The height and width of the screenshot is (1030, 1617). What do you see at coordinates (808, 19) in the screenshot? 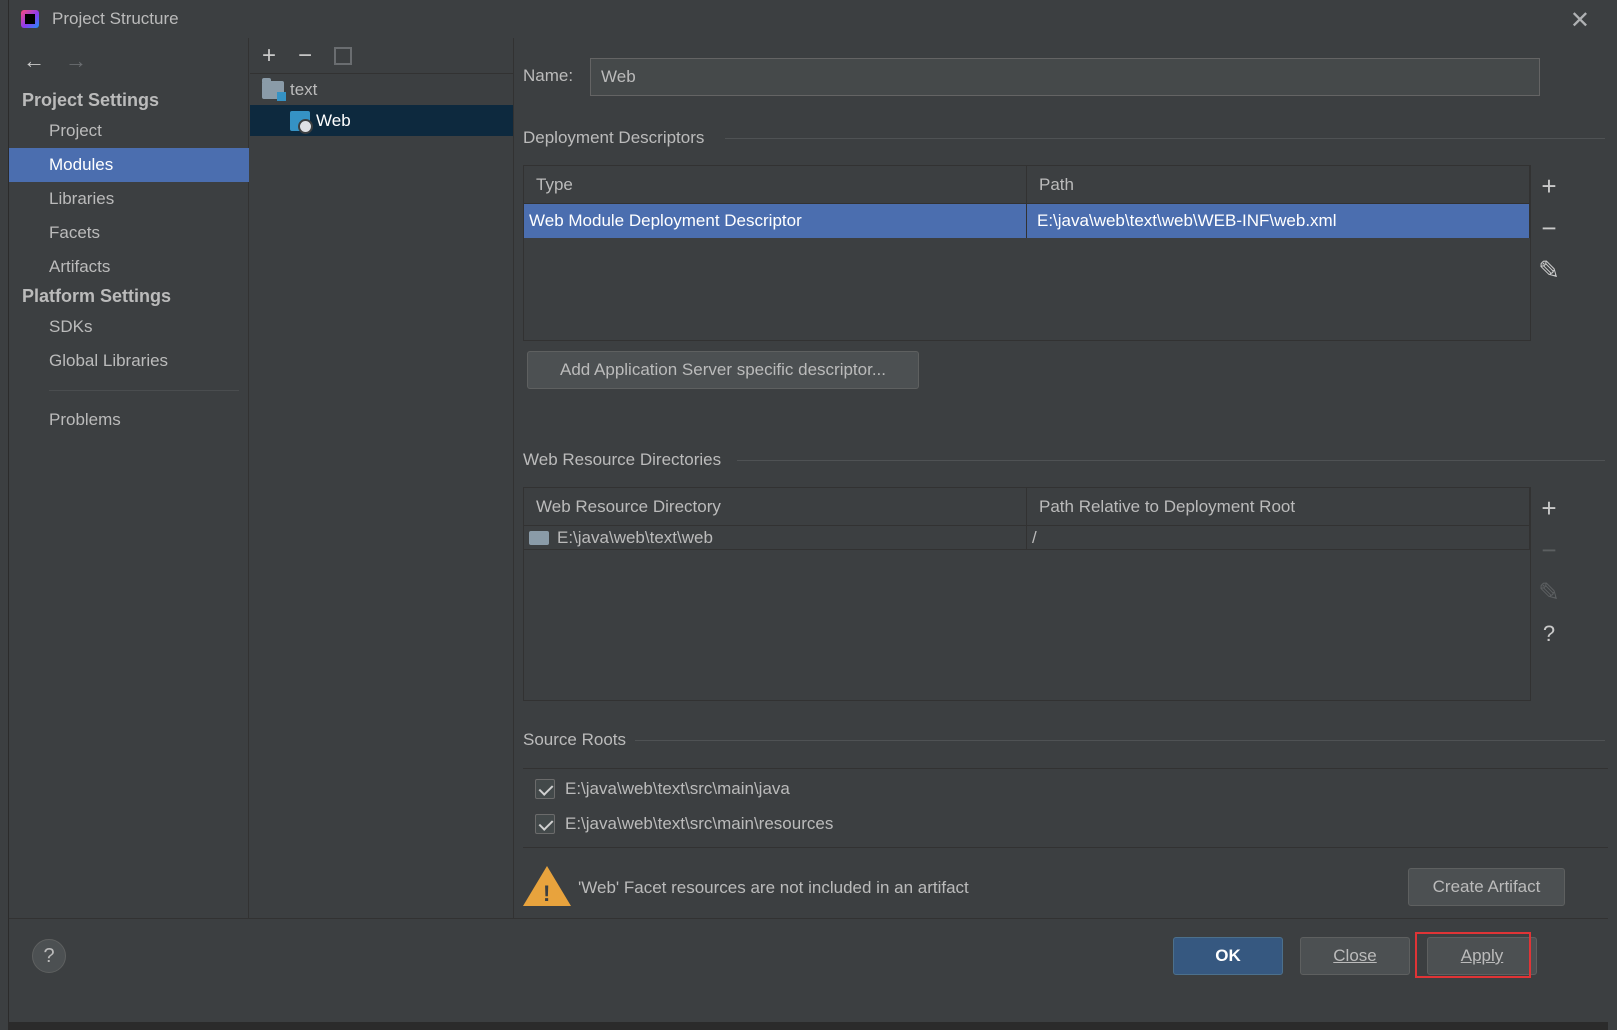
I see `title-bar: Project Structure ✕` at bounding box center [808, 19].